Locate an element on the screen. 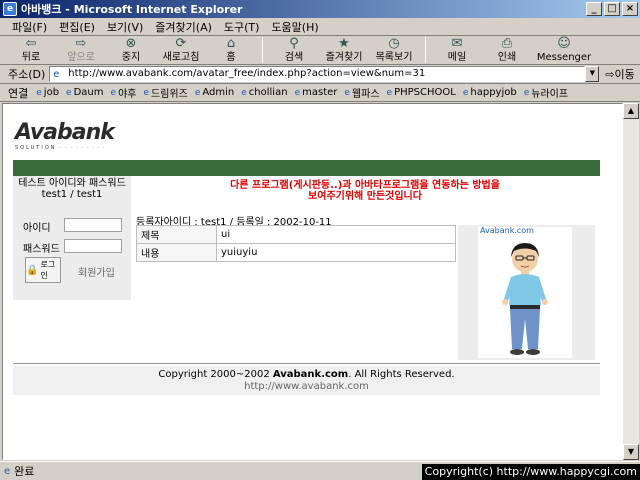 This screenshot has height=480, width=640. signup-link: 회원가입 is located at coordinates (96, 271).